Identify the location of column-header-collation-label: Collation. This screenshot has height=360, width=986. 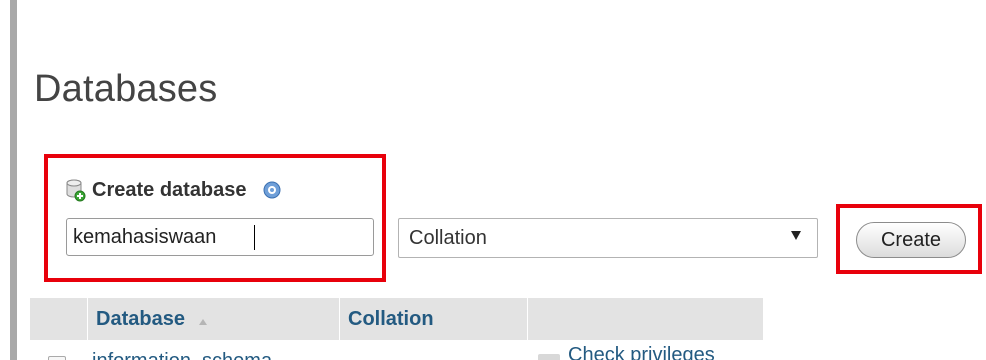
(391, 318).